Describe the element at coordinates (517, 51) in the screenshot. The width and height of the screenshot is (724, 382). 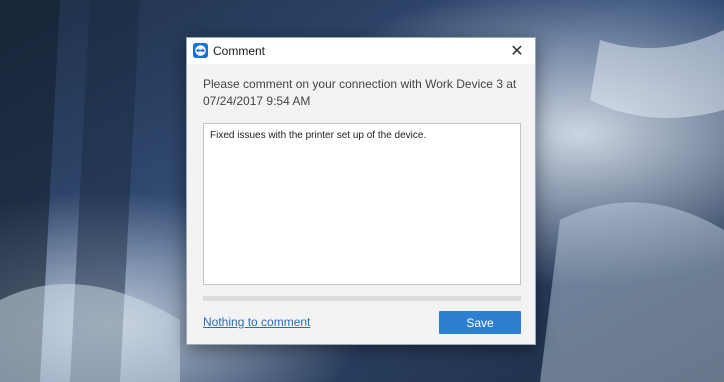
I see `close-icon: ✕` at that location.